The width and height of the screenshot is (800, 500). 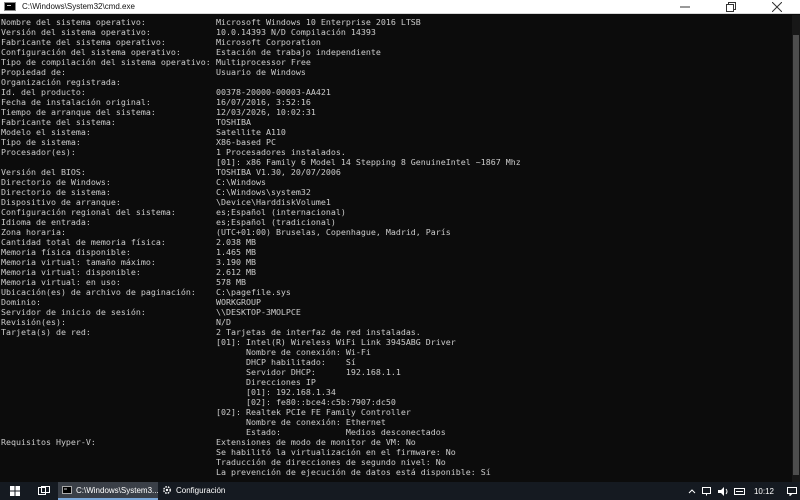 What do you see at coordinates (56, 182) in the screenshot?
I see `property-label: Directorio de Windows:` at bounding box center [56, 182].